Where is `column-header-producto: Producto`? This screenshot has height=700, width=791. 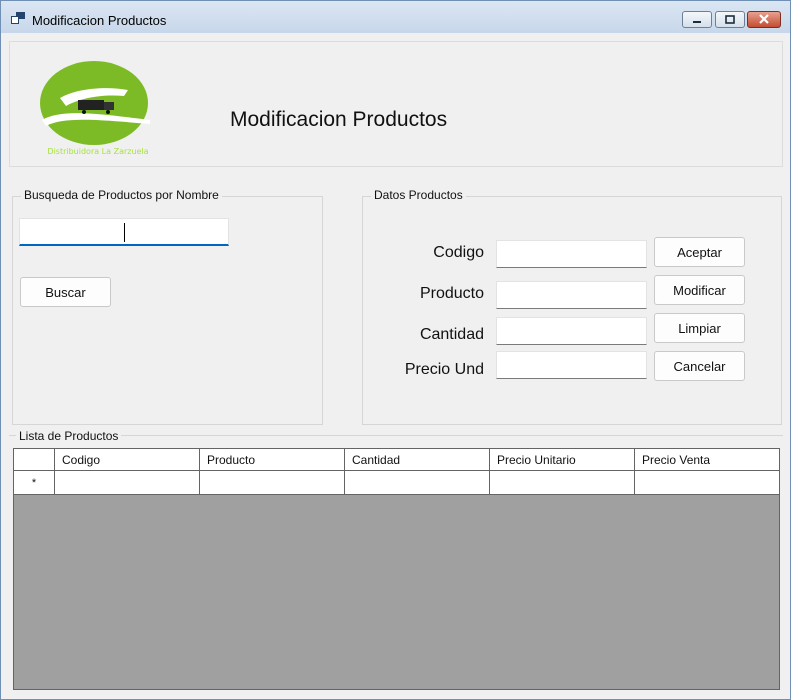
column-header-producto: Producto is located at coordinates (272, 460).